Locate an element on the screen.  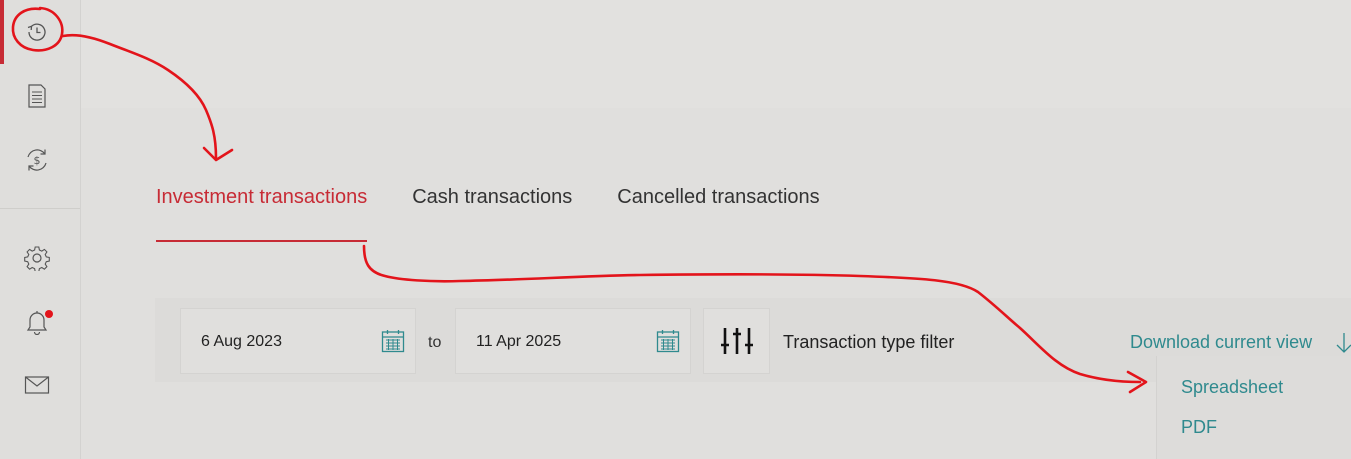
to-date-field: 11 Apr 2025 is located at coordinates (573, 341).